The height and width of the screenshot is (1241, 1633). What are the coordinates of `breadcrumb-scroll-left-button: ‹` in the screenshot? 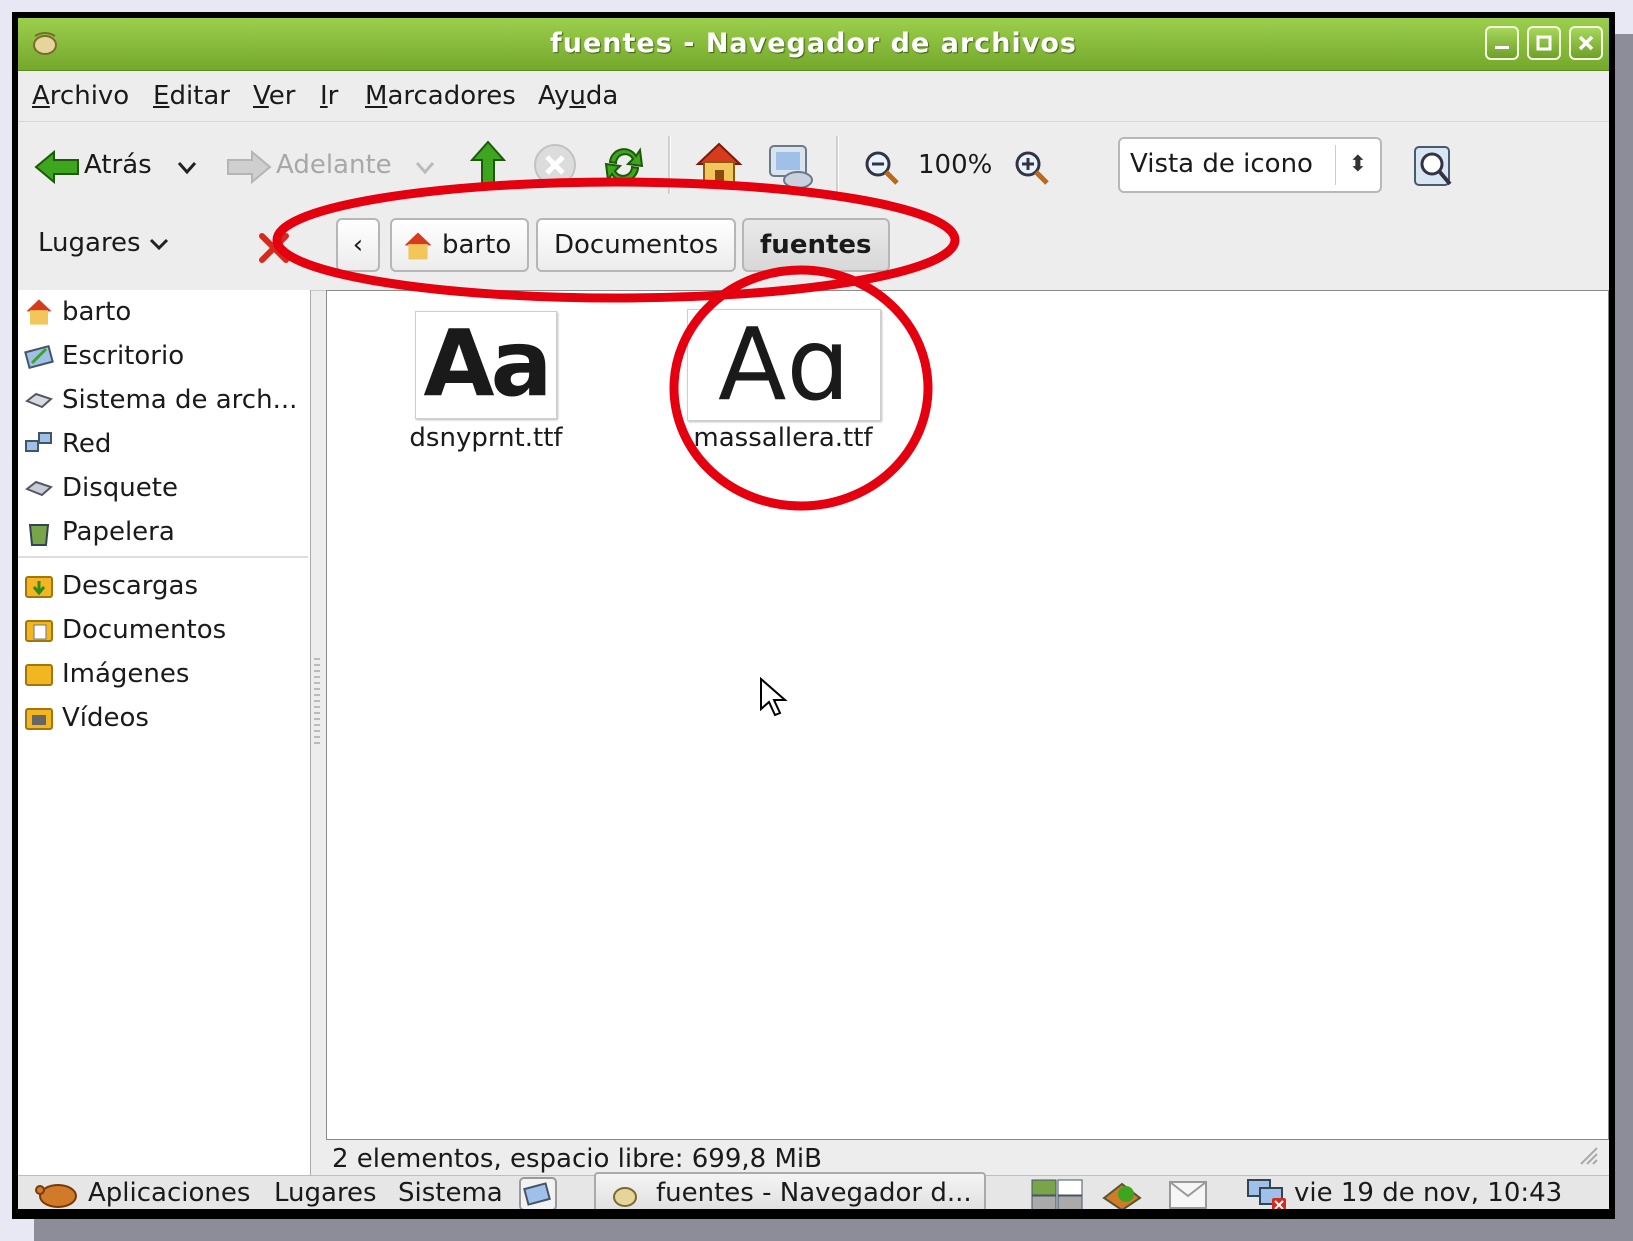 It's located at (358, 245).